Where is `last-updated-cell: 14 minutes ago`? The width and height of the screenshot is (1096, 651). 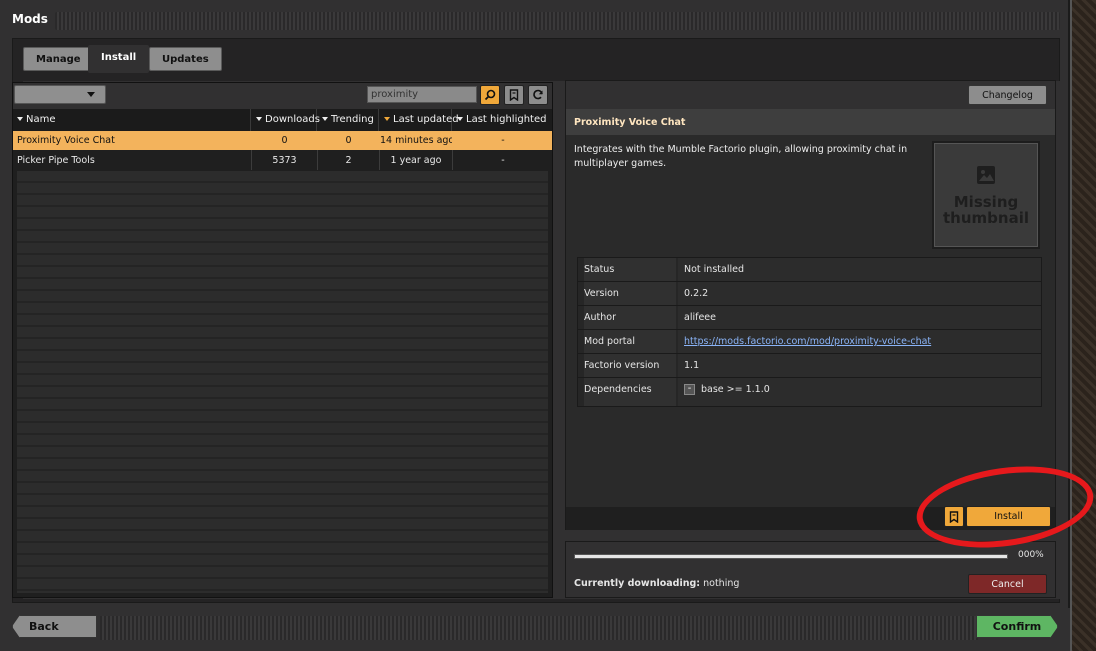 last-updated-cell: 14 minutes ago is located at coordinates (416, 140).